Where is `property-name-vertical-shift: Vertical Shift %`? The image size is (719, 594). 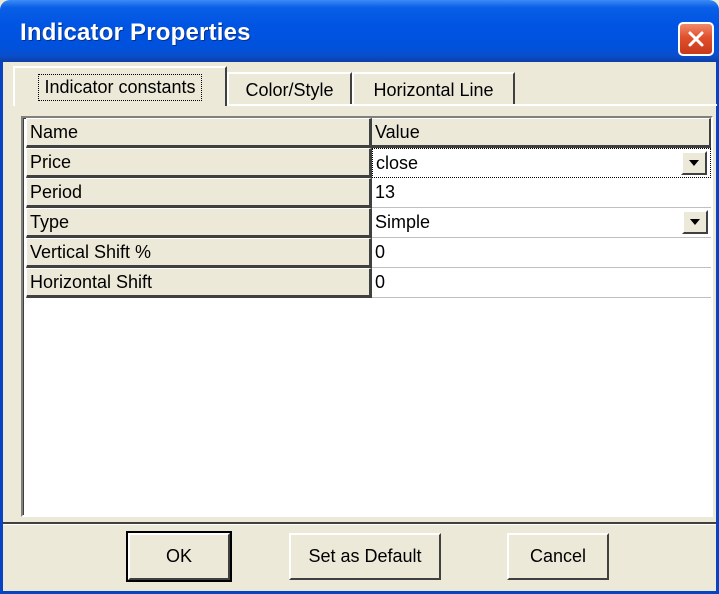
property-name-vertical-shift: Vertical Shift % is located at coordinates (199, 253).